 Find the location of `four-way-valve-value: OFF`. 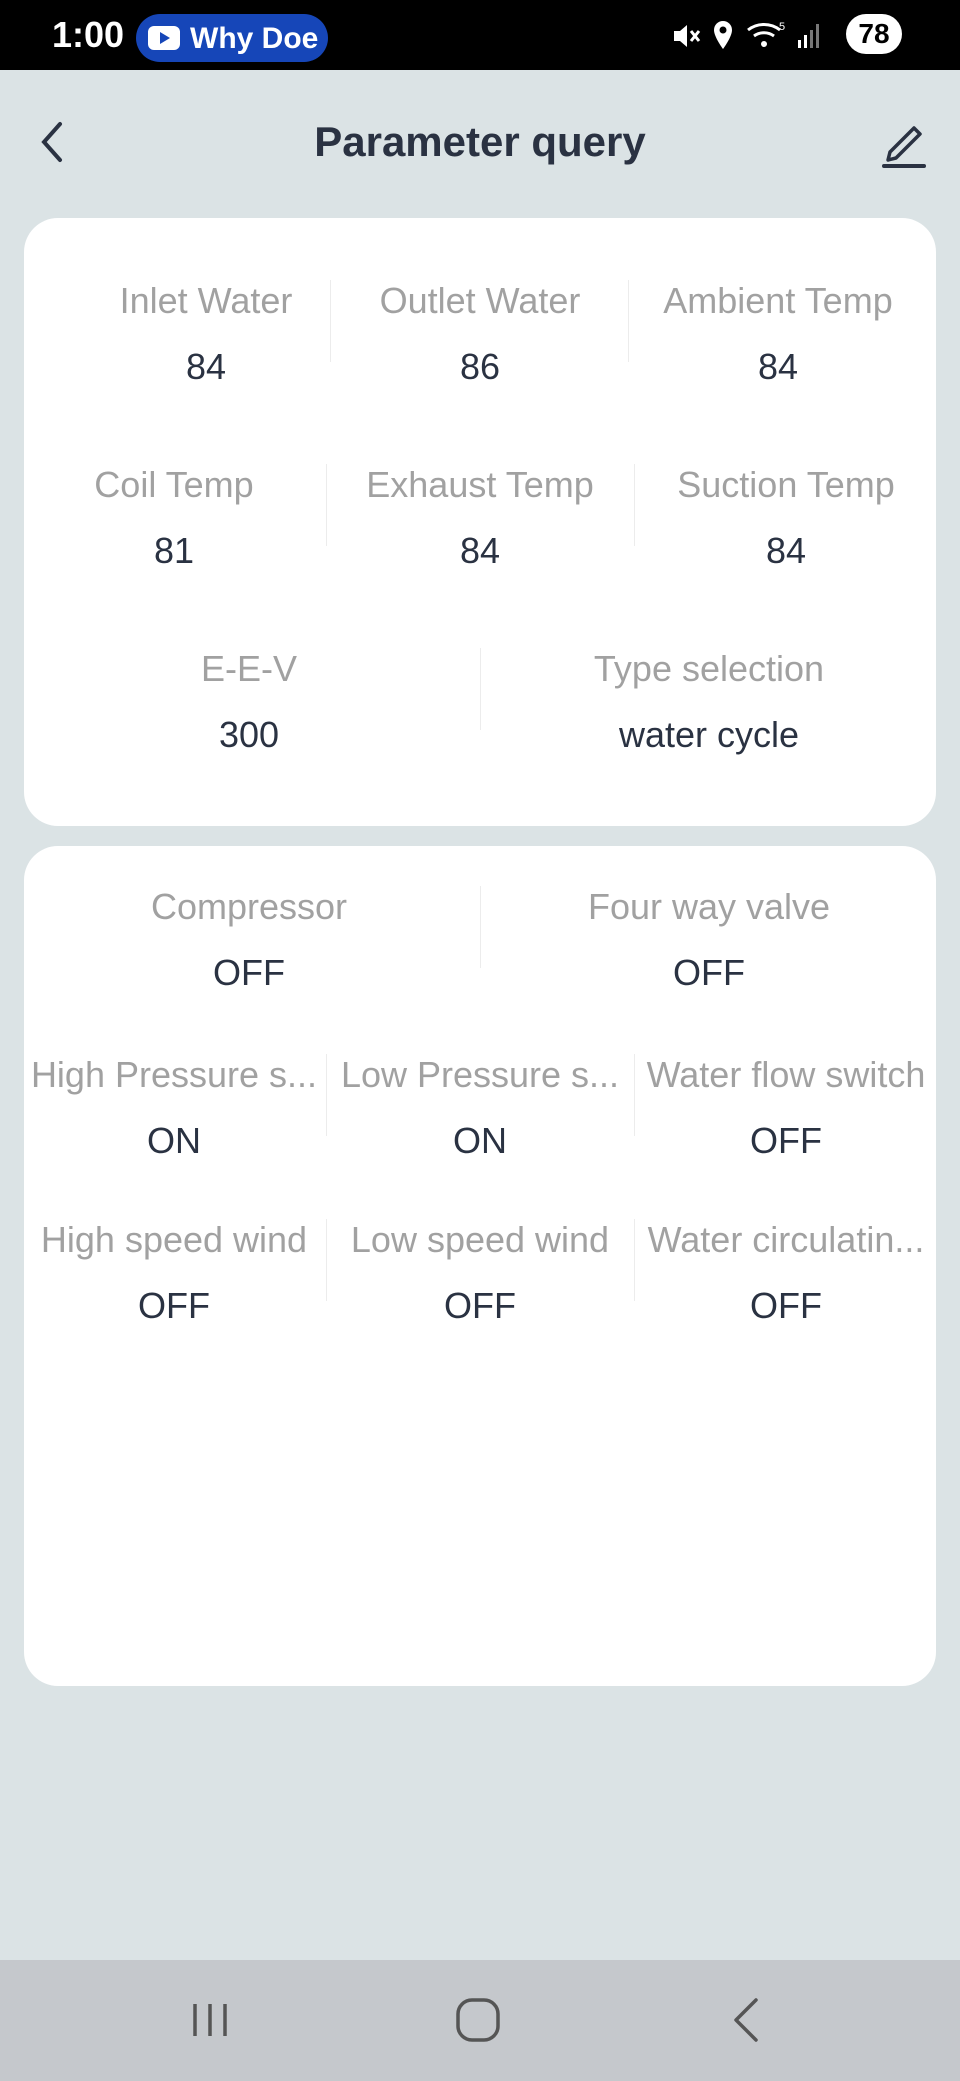

four-way-valve-value: OFF is located at coordinates (709, 972).